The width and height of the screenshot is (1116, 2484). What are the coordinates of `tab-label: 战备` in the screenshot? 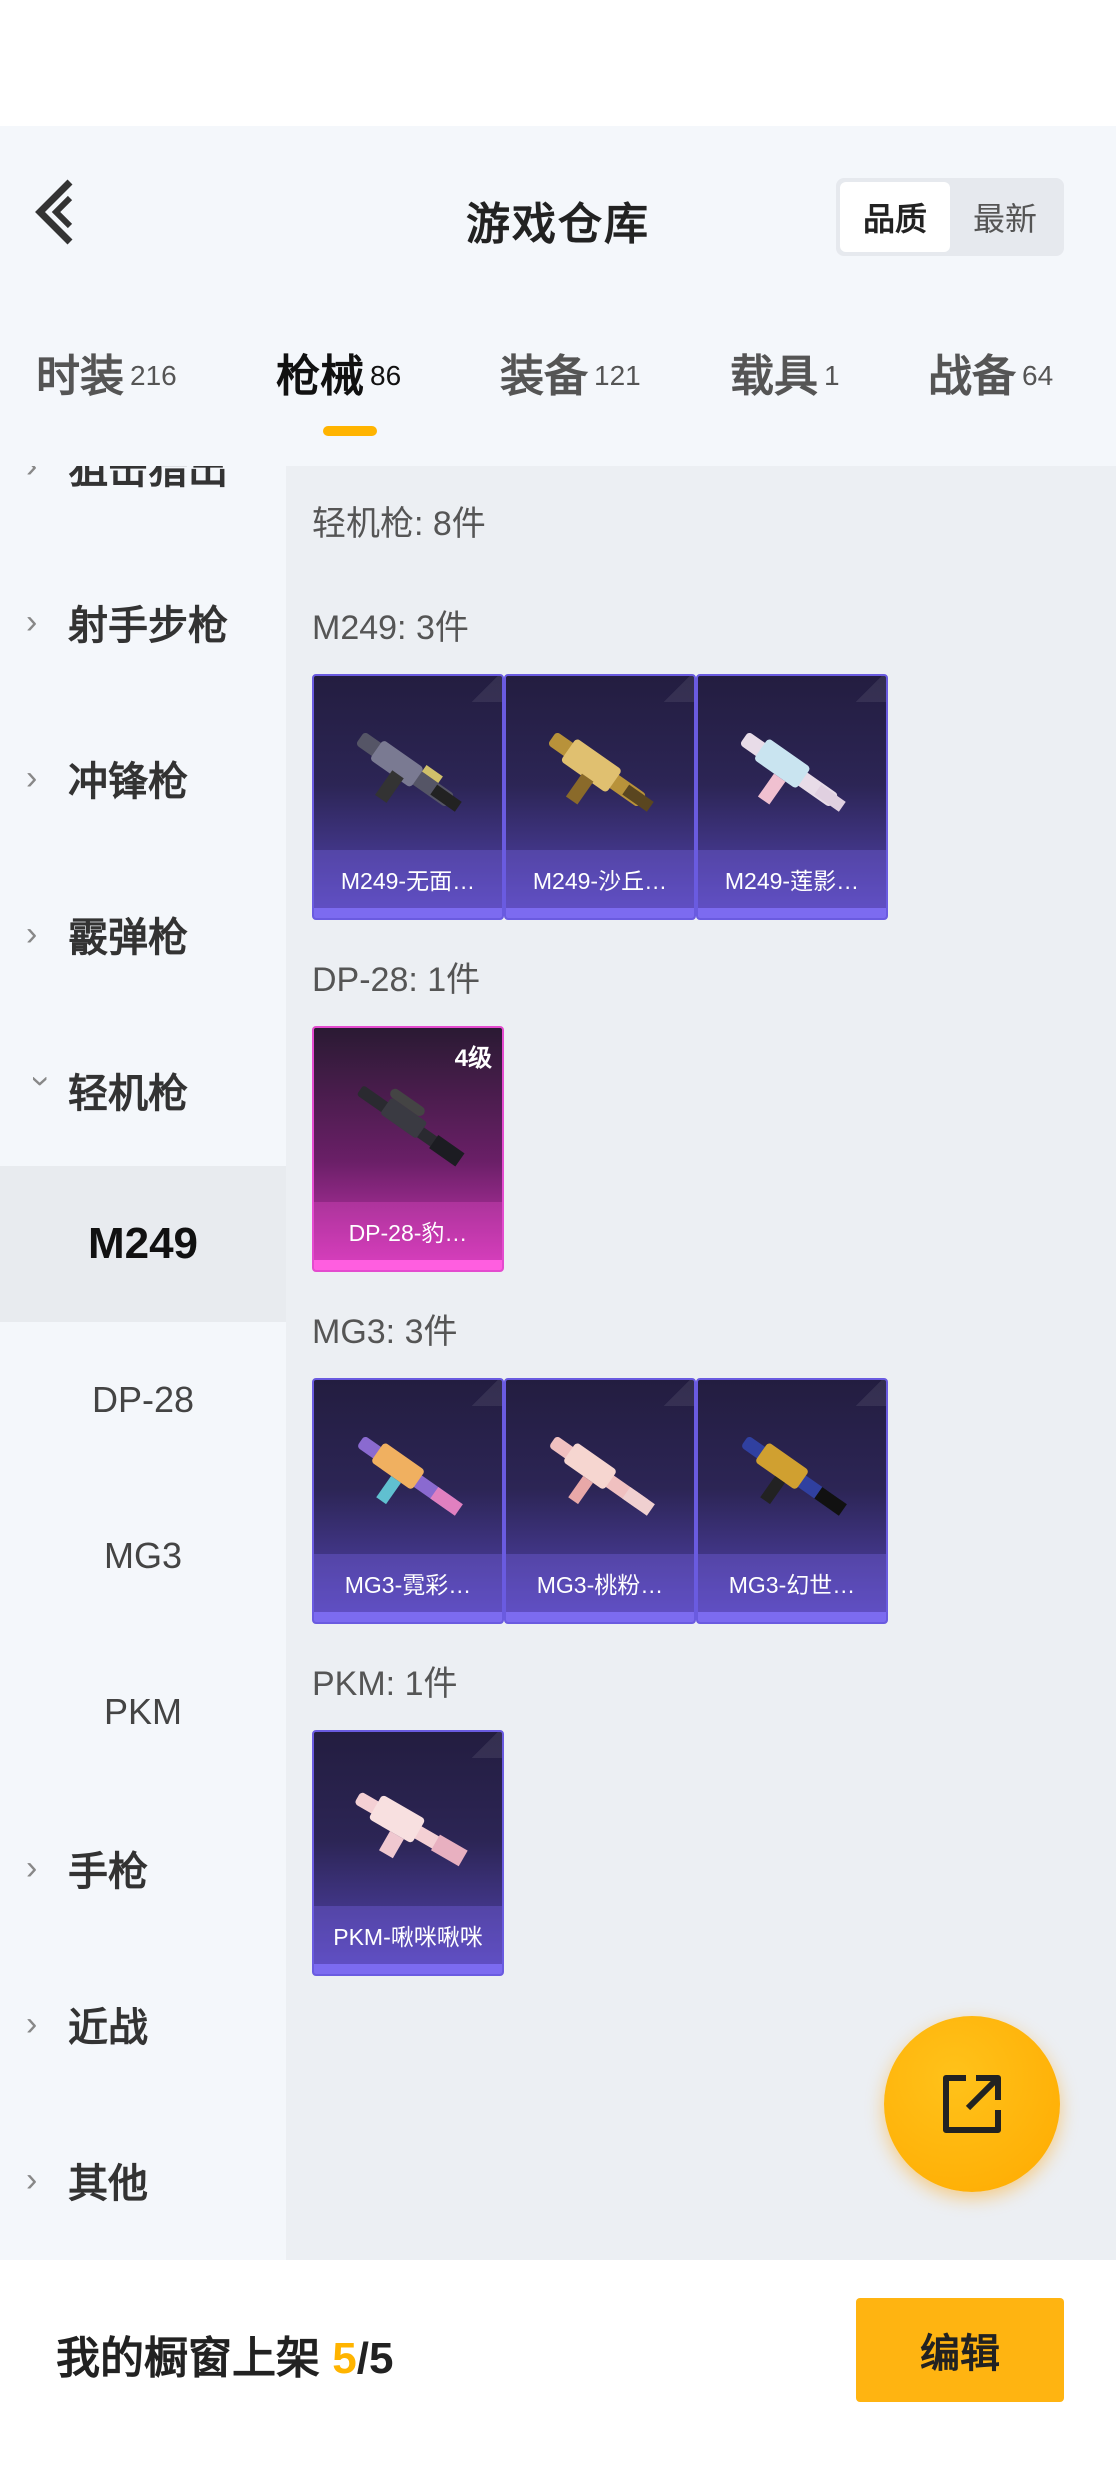 It's located at (972, 376).